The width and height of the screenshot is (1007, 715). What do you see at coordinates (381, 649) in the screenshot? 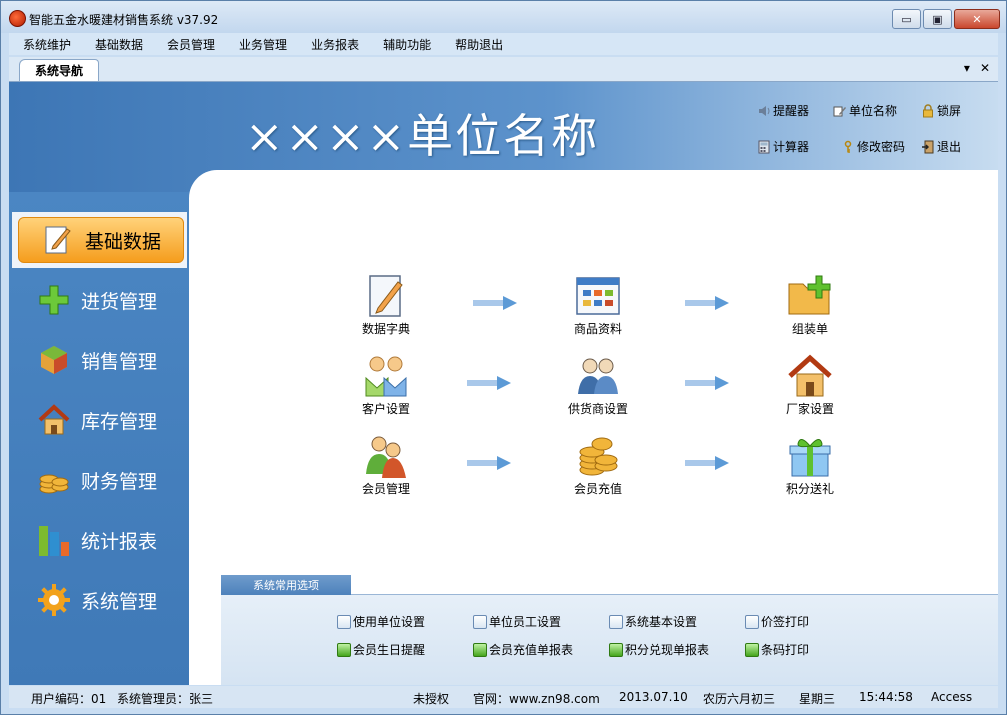
I see `option-member-birthday-reminder: 会员生日提醒` at bounding box center [381, 649].